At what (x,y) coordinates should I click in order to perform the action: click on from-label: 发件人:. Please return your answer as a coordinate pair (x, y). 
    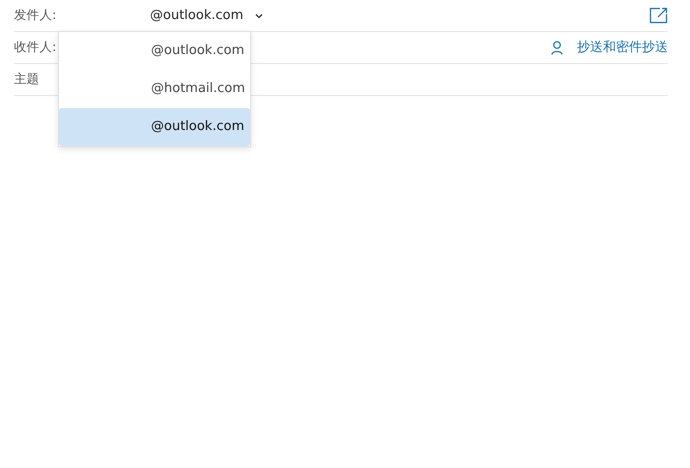
    Looking at the image, I should click on (35, 15).